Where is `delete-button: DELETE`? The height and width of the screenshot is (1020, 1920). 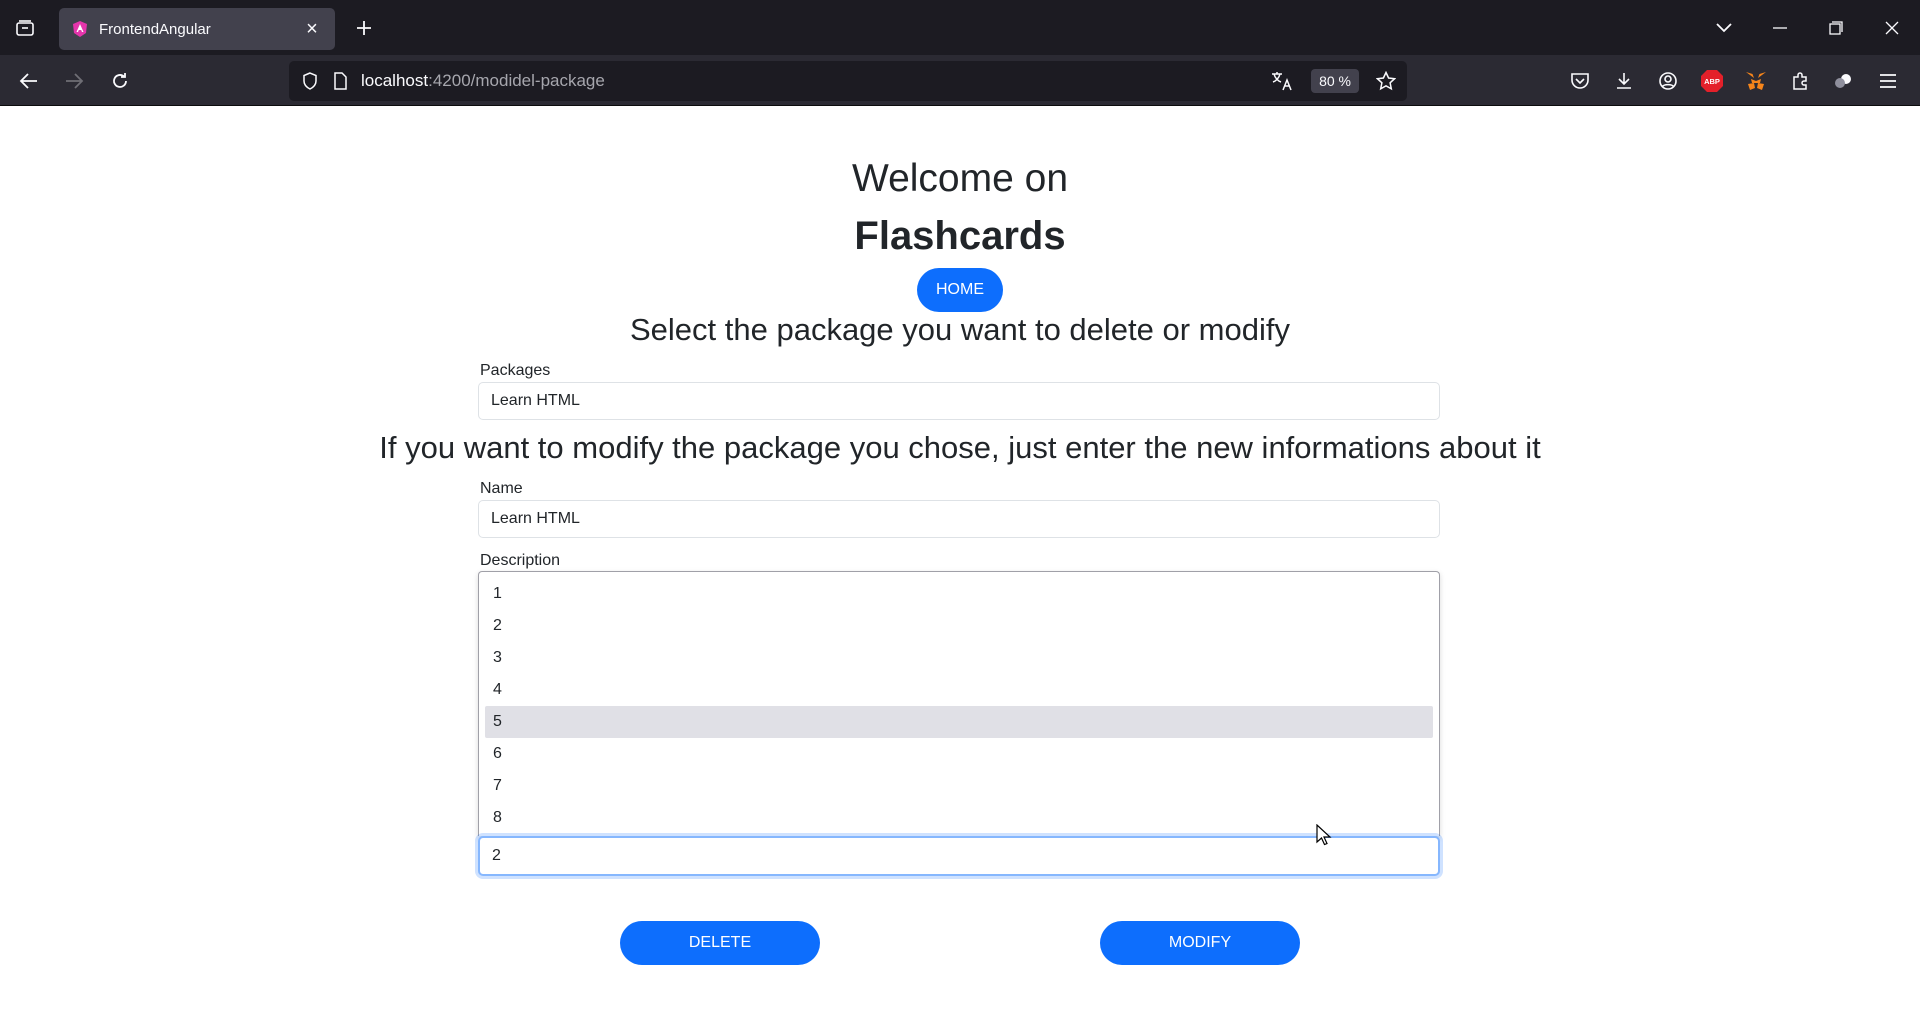 delete-button: DELETE is located at coordinates (720, 943).